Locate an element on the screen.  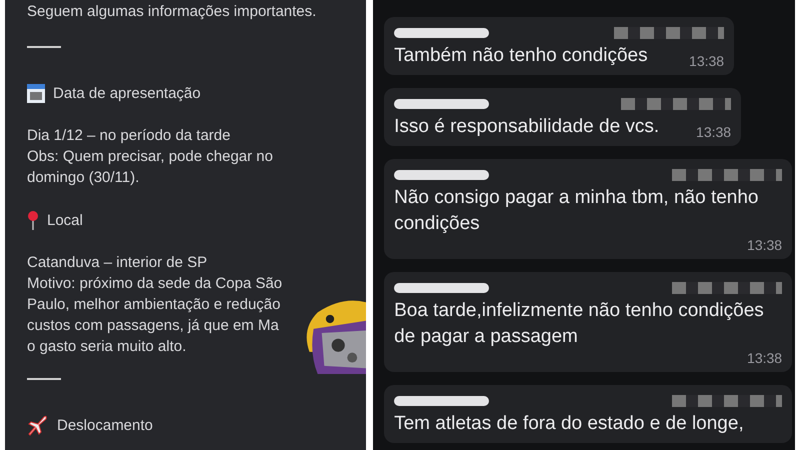
section-heading: Deslocamento is located at coordinates (105, 426).